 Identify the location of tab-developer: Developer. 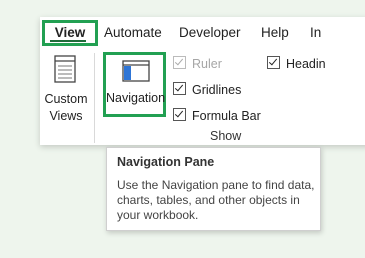
(210, 32).